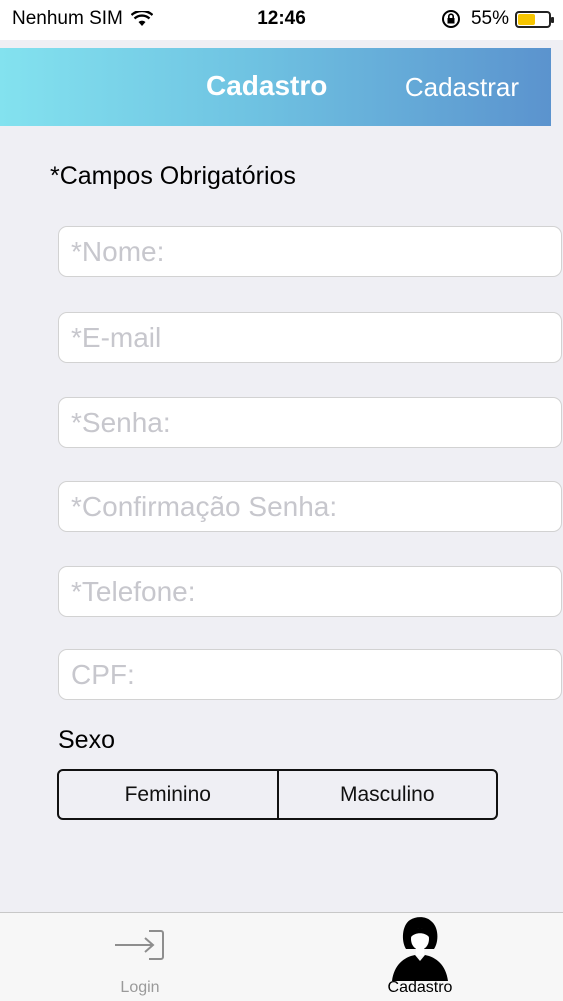 Image resolution: width=563 pixels, height=1001 pixels. Describe the element at coordinates (168, 794) in the screenshot. I see `segment-female: Feminino` at that location.